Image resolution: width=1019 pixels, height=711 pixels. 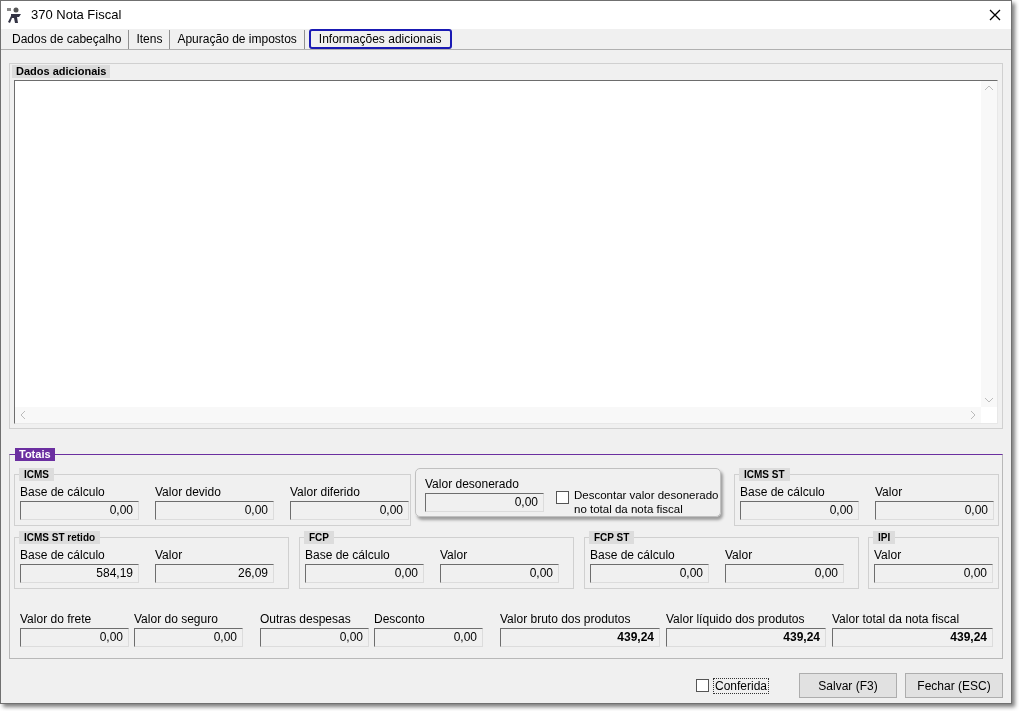 What do you see at coordinates (325, 492) in the screenshot?
I see `field-label: Valor diferido` at bounding box center [325, 492].